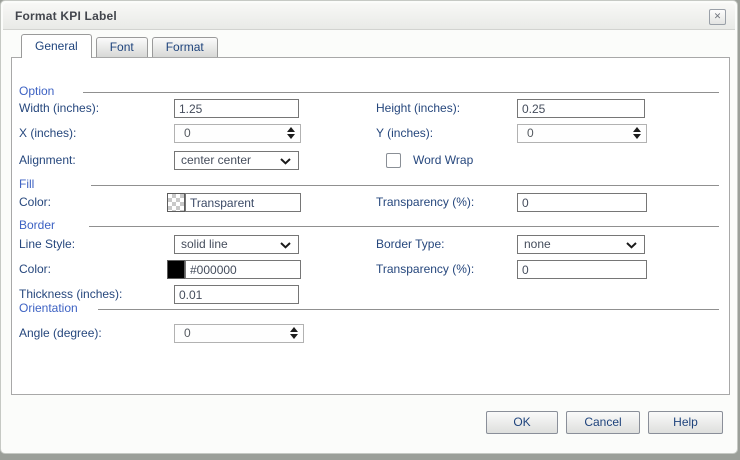 The image size is (740, 460). Describe the element at coordinates (47, 160) in the screenshot. I see `alignment-label: Alignment:` at that location.